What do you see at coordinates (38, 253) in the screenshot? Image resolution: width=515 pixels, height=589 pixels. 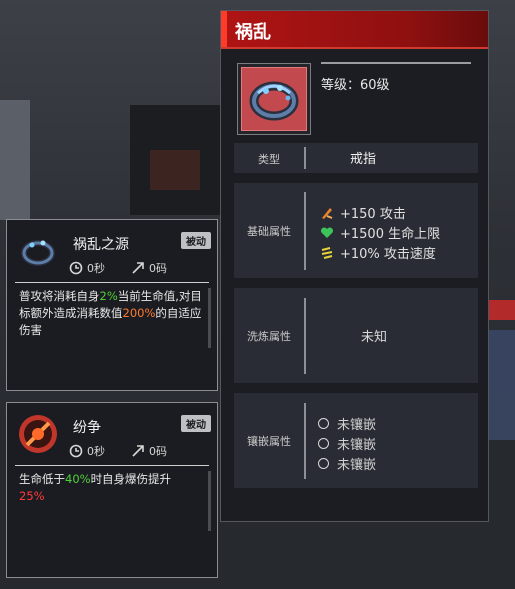 I see `ring-skill-icon` at bounding box center [38, 253].